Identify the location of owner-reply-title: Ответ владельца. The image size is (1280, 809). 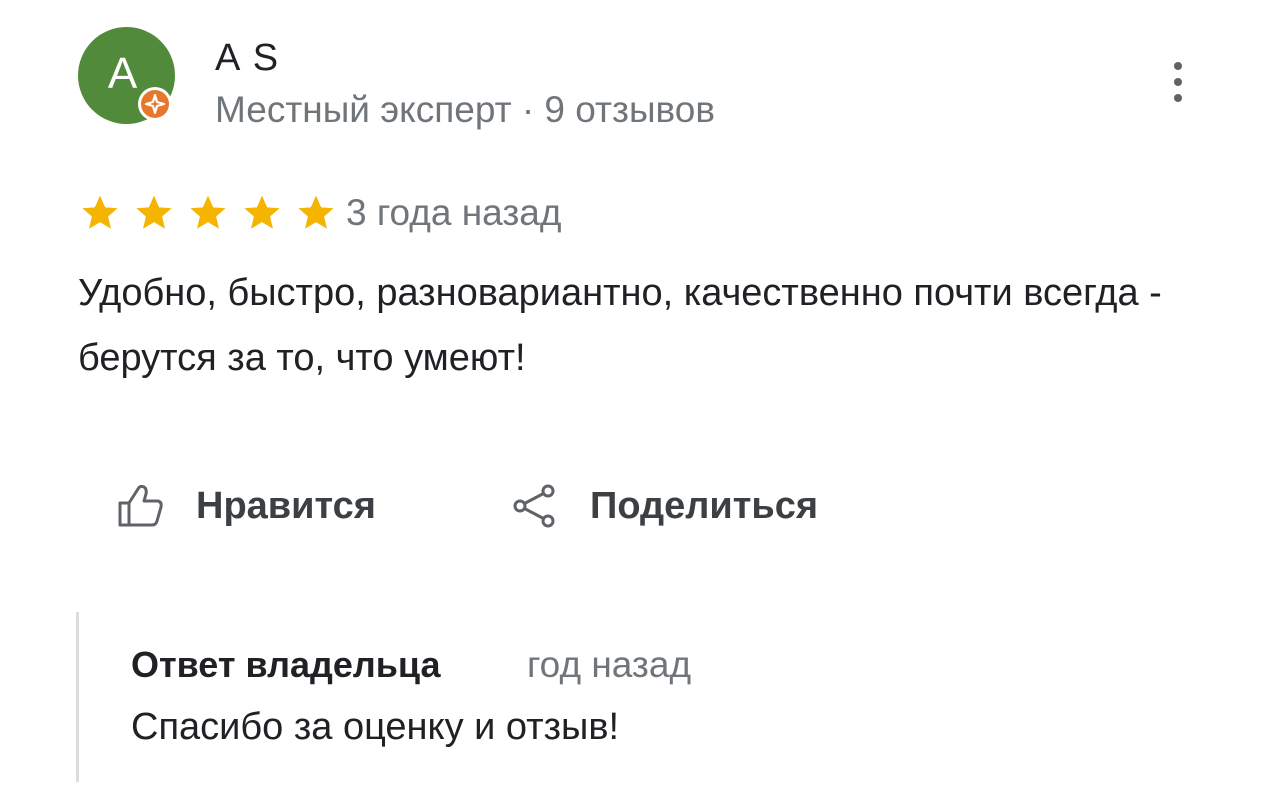
(286, 664).